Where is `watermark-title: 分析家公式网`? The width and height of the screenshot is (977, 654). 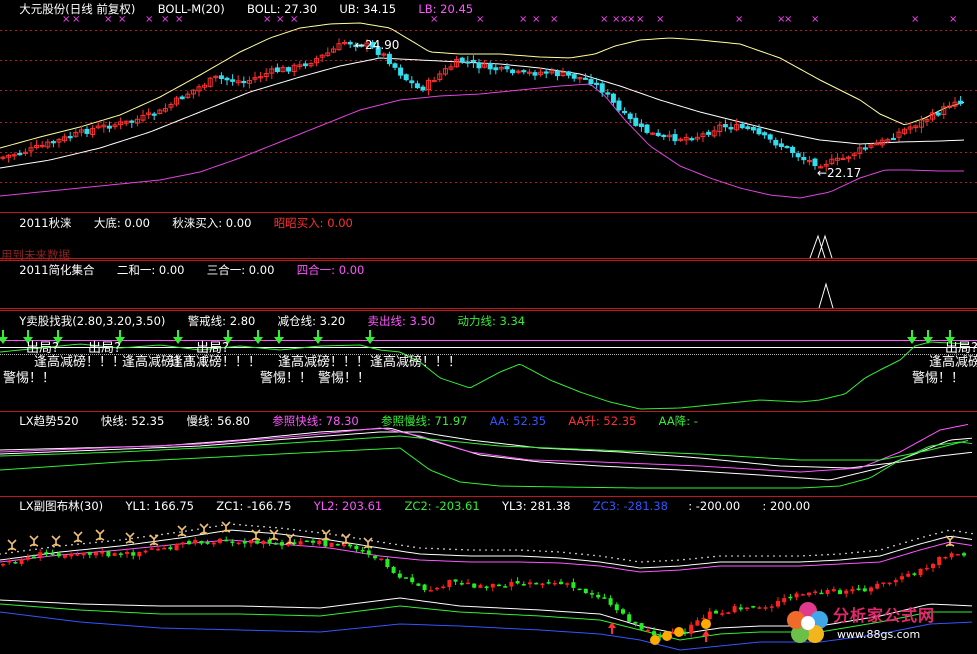 watermark-title: 分析家公式网 is located at coordinates (884, 615).